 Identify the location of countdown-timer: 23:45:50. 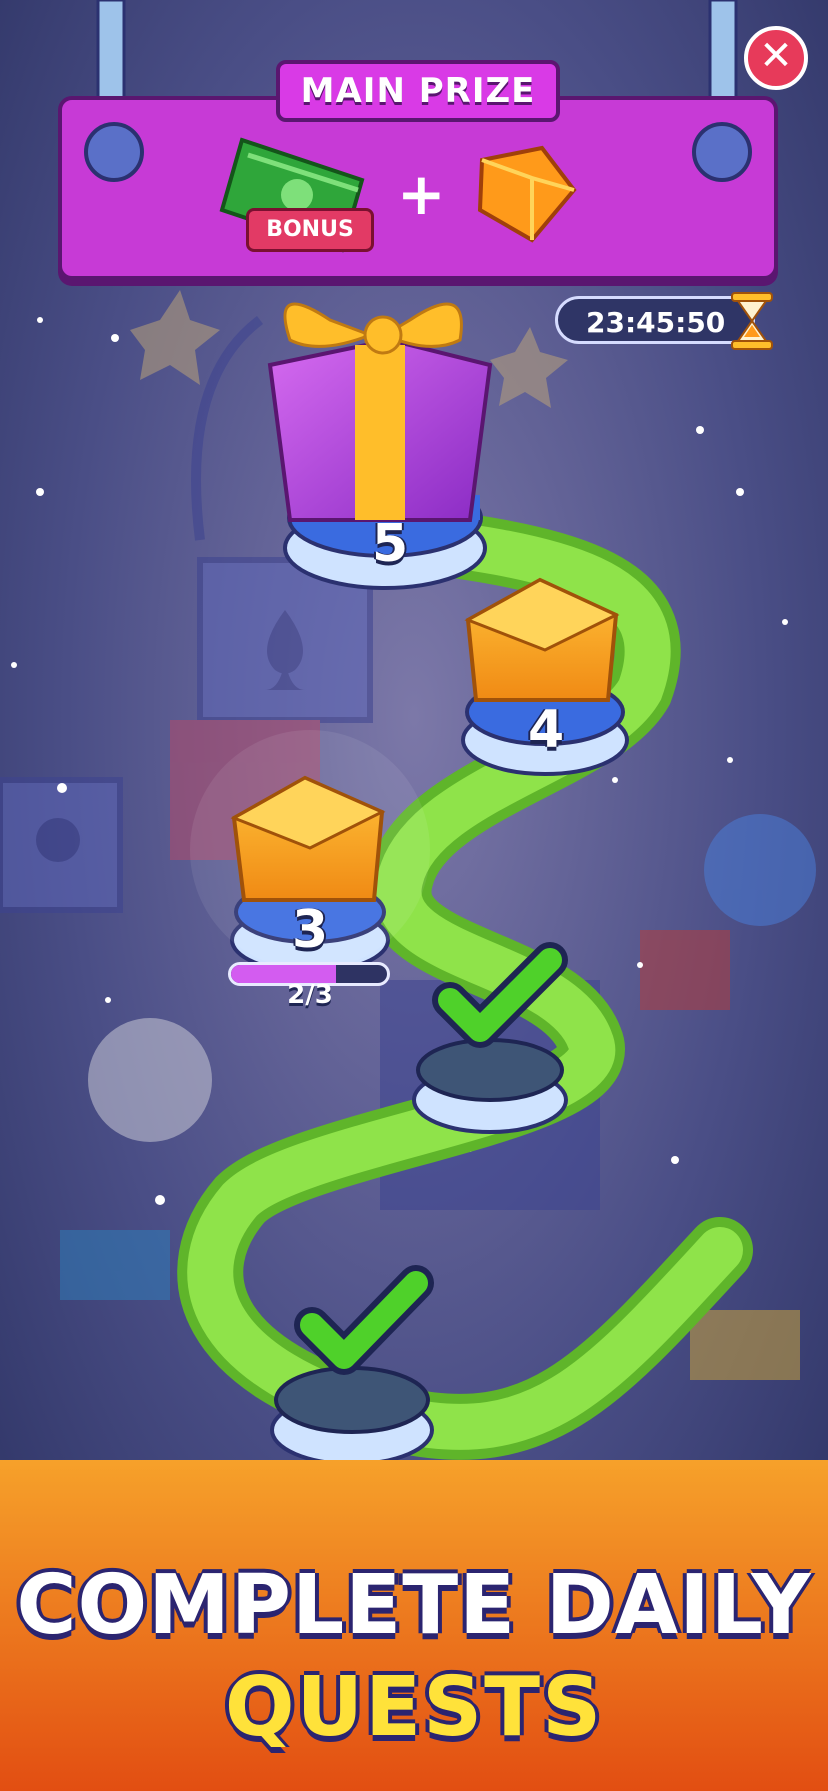
(664, 321).